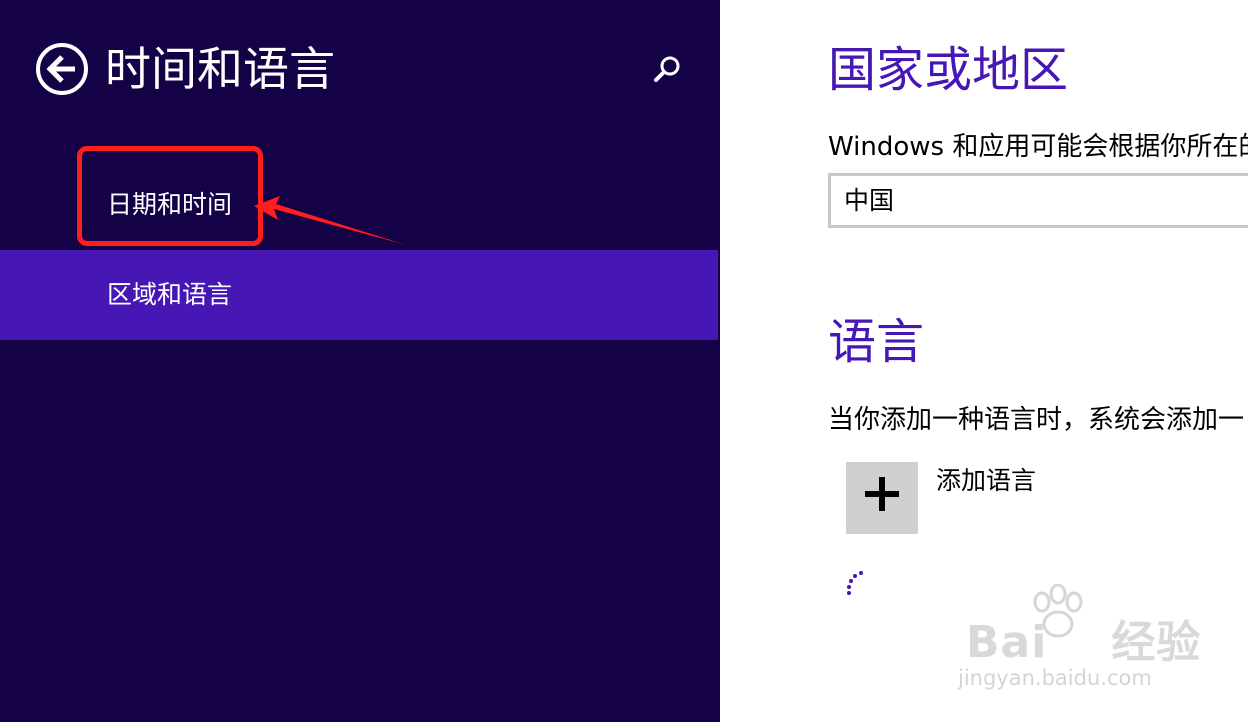 The height and width of the screenshot is (722, 1248). I want to click on baidu-watermark: Bai 经验 jingyan.baidu.com, so click(1076, 639).